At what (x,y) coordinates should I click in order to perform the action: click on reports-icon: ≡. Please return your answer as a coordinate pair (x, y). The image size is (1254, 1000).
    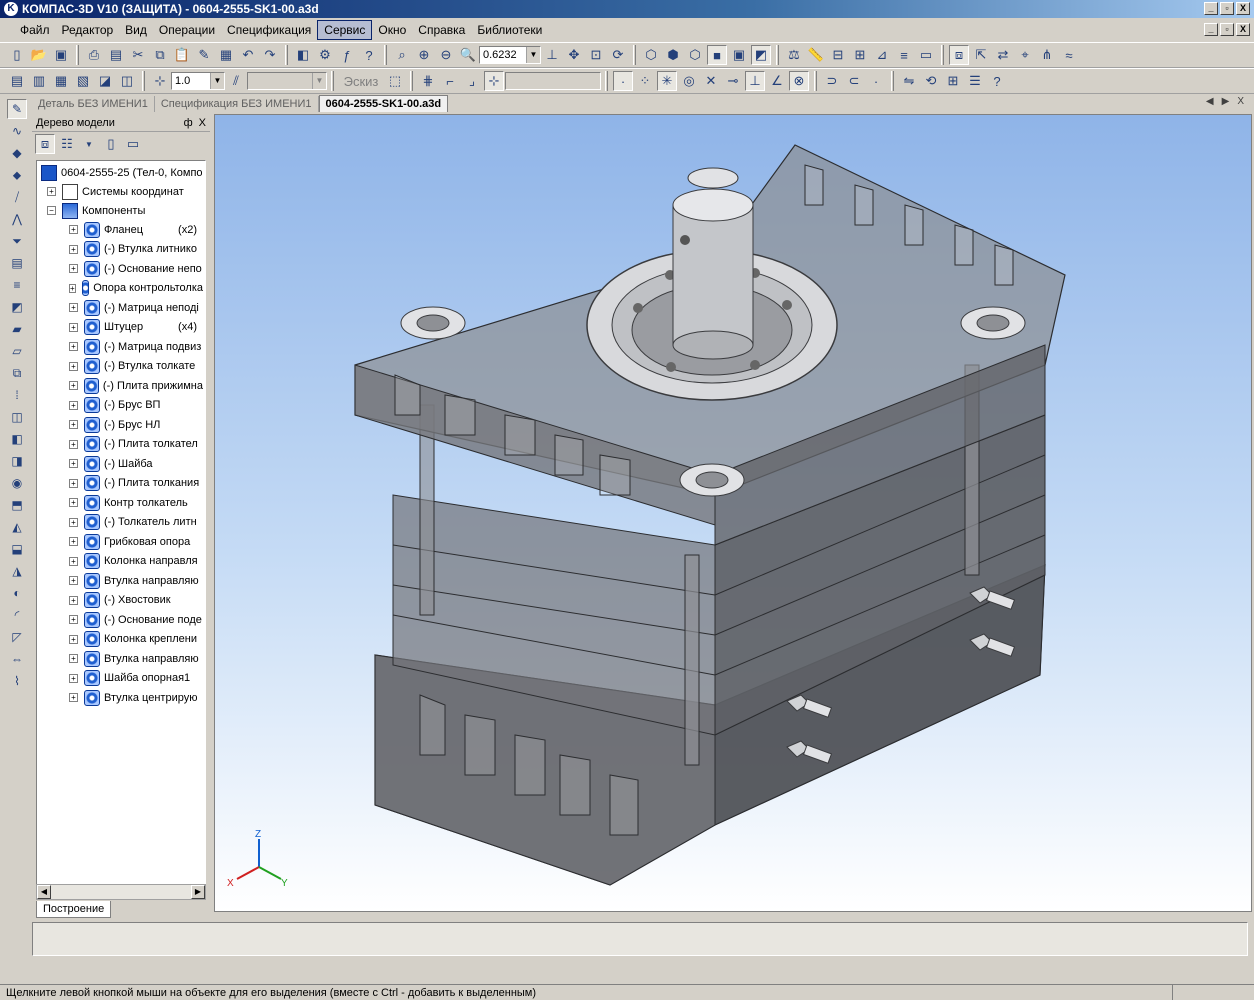
    Looking at the image, I should click on (17, 285).